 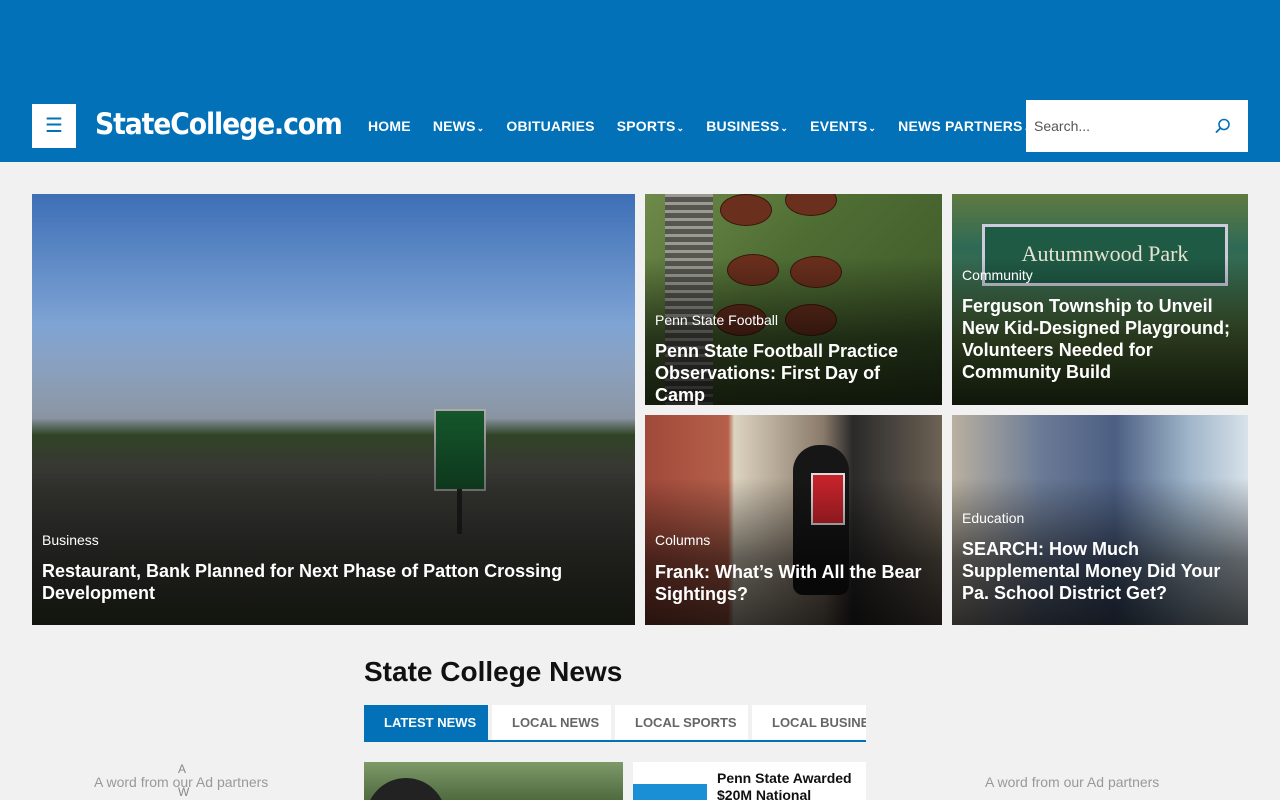 I want to click on tab-latest-news: LATEST NEWS, so click(x=426, y=722).